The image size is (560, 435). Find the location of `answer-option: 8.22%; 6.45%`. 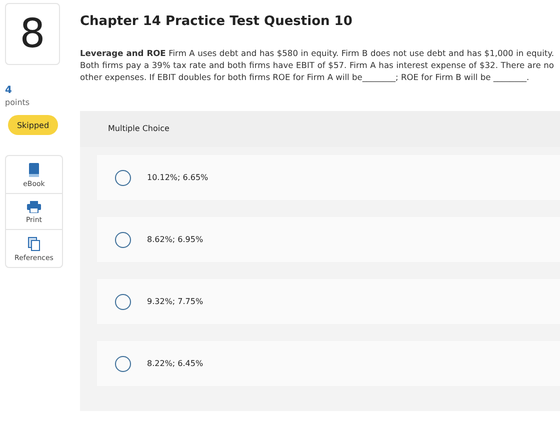

answer-option: 8.22%; 6.45% is located at coordinates (328, 363).